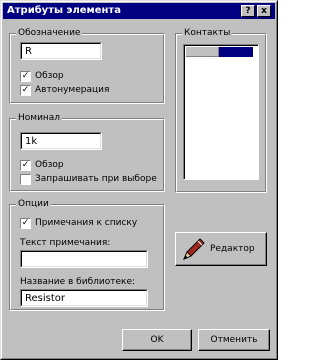 The image size is (320, 360). I want to click on cancel-button-label: Отменить, so click(234, 340).